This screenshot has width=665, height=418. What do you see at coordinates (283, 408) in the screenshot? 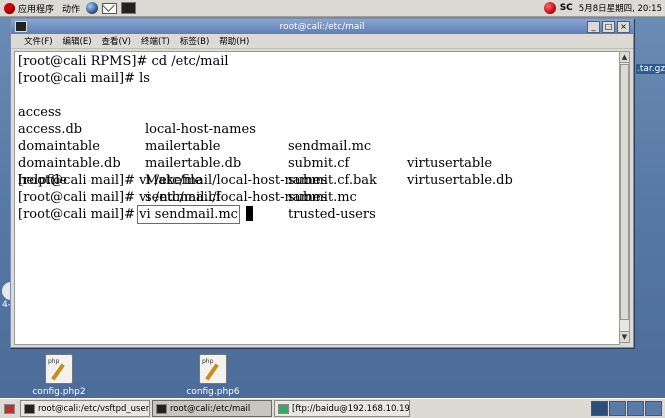
I see `folder-icon` at bounding box center [283, 408].